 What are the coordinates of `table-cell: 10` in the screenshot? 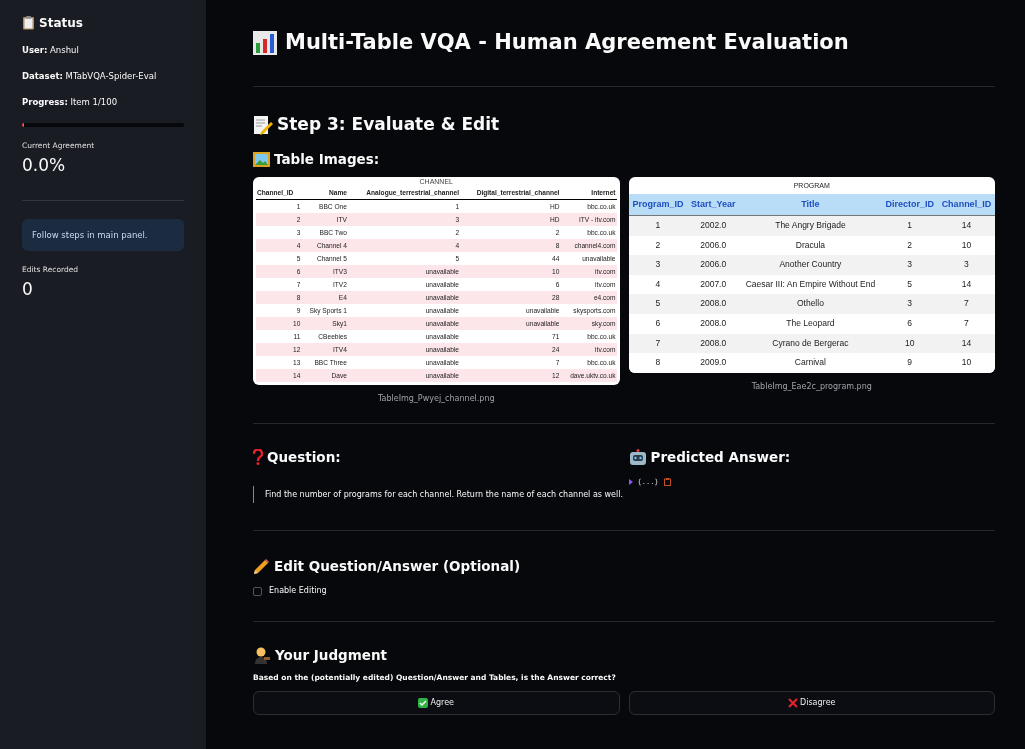 It's located at (966, 363).